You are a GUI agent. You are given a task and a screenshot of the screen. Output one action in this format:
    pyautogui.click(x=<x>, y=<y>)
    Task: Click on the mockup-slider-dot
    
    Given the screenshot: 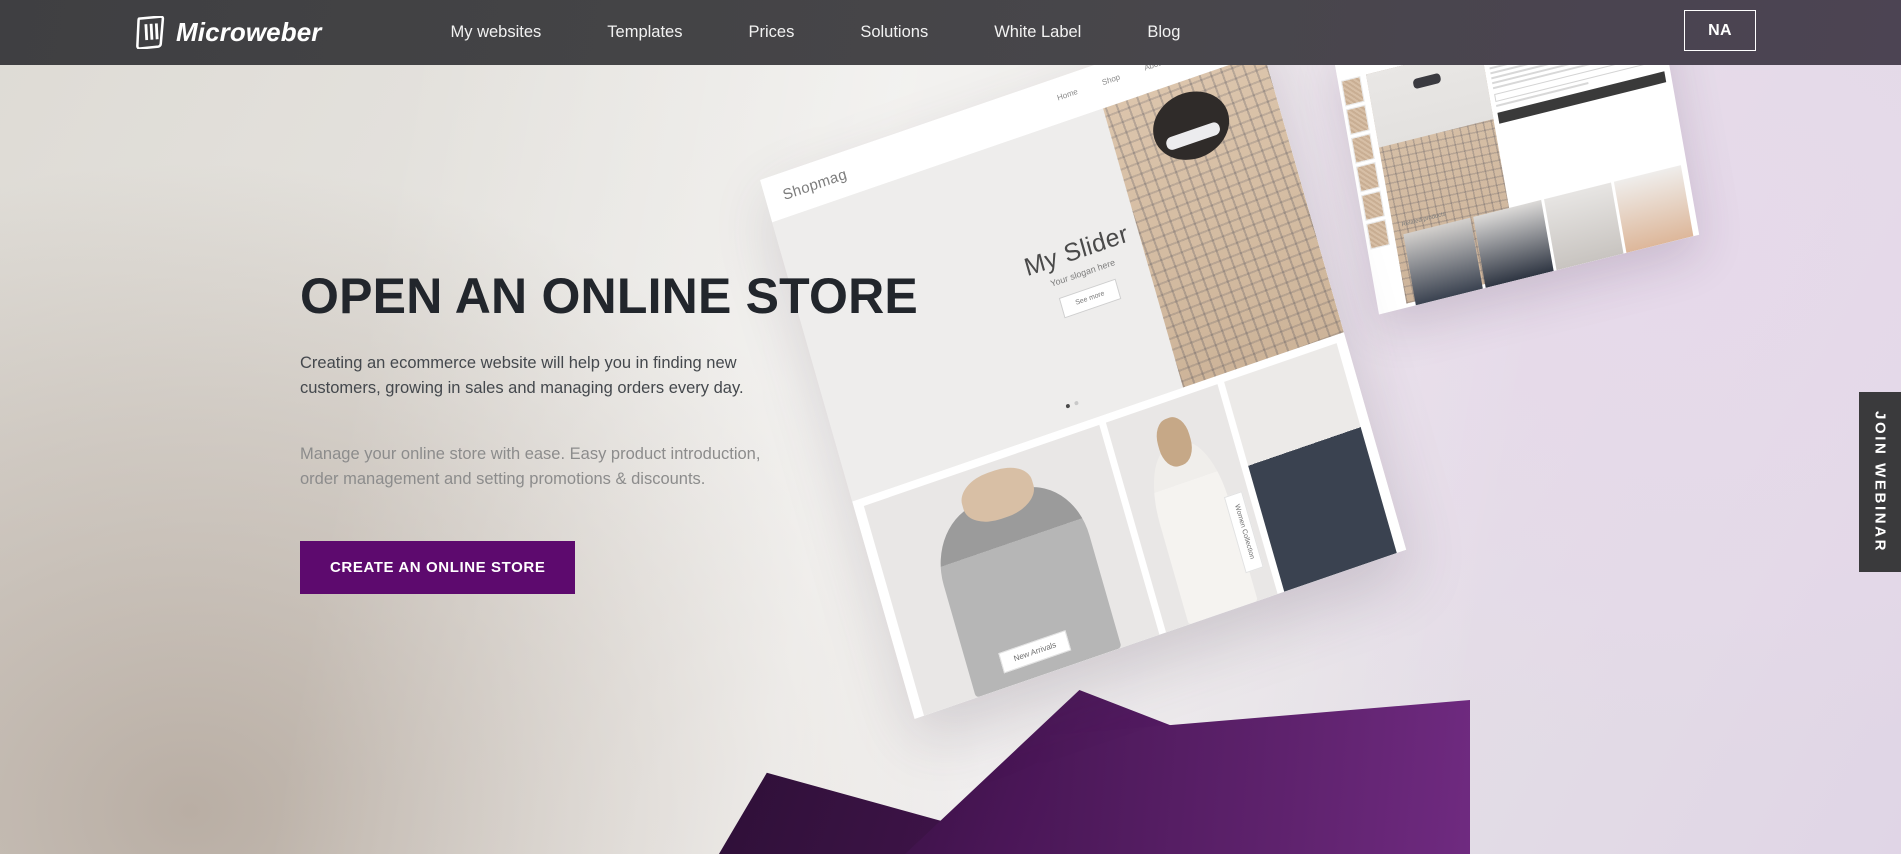 What is the action you would take?
    pyautogui.click(x=1076, y=403)
    